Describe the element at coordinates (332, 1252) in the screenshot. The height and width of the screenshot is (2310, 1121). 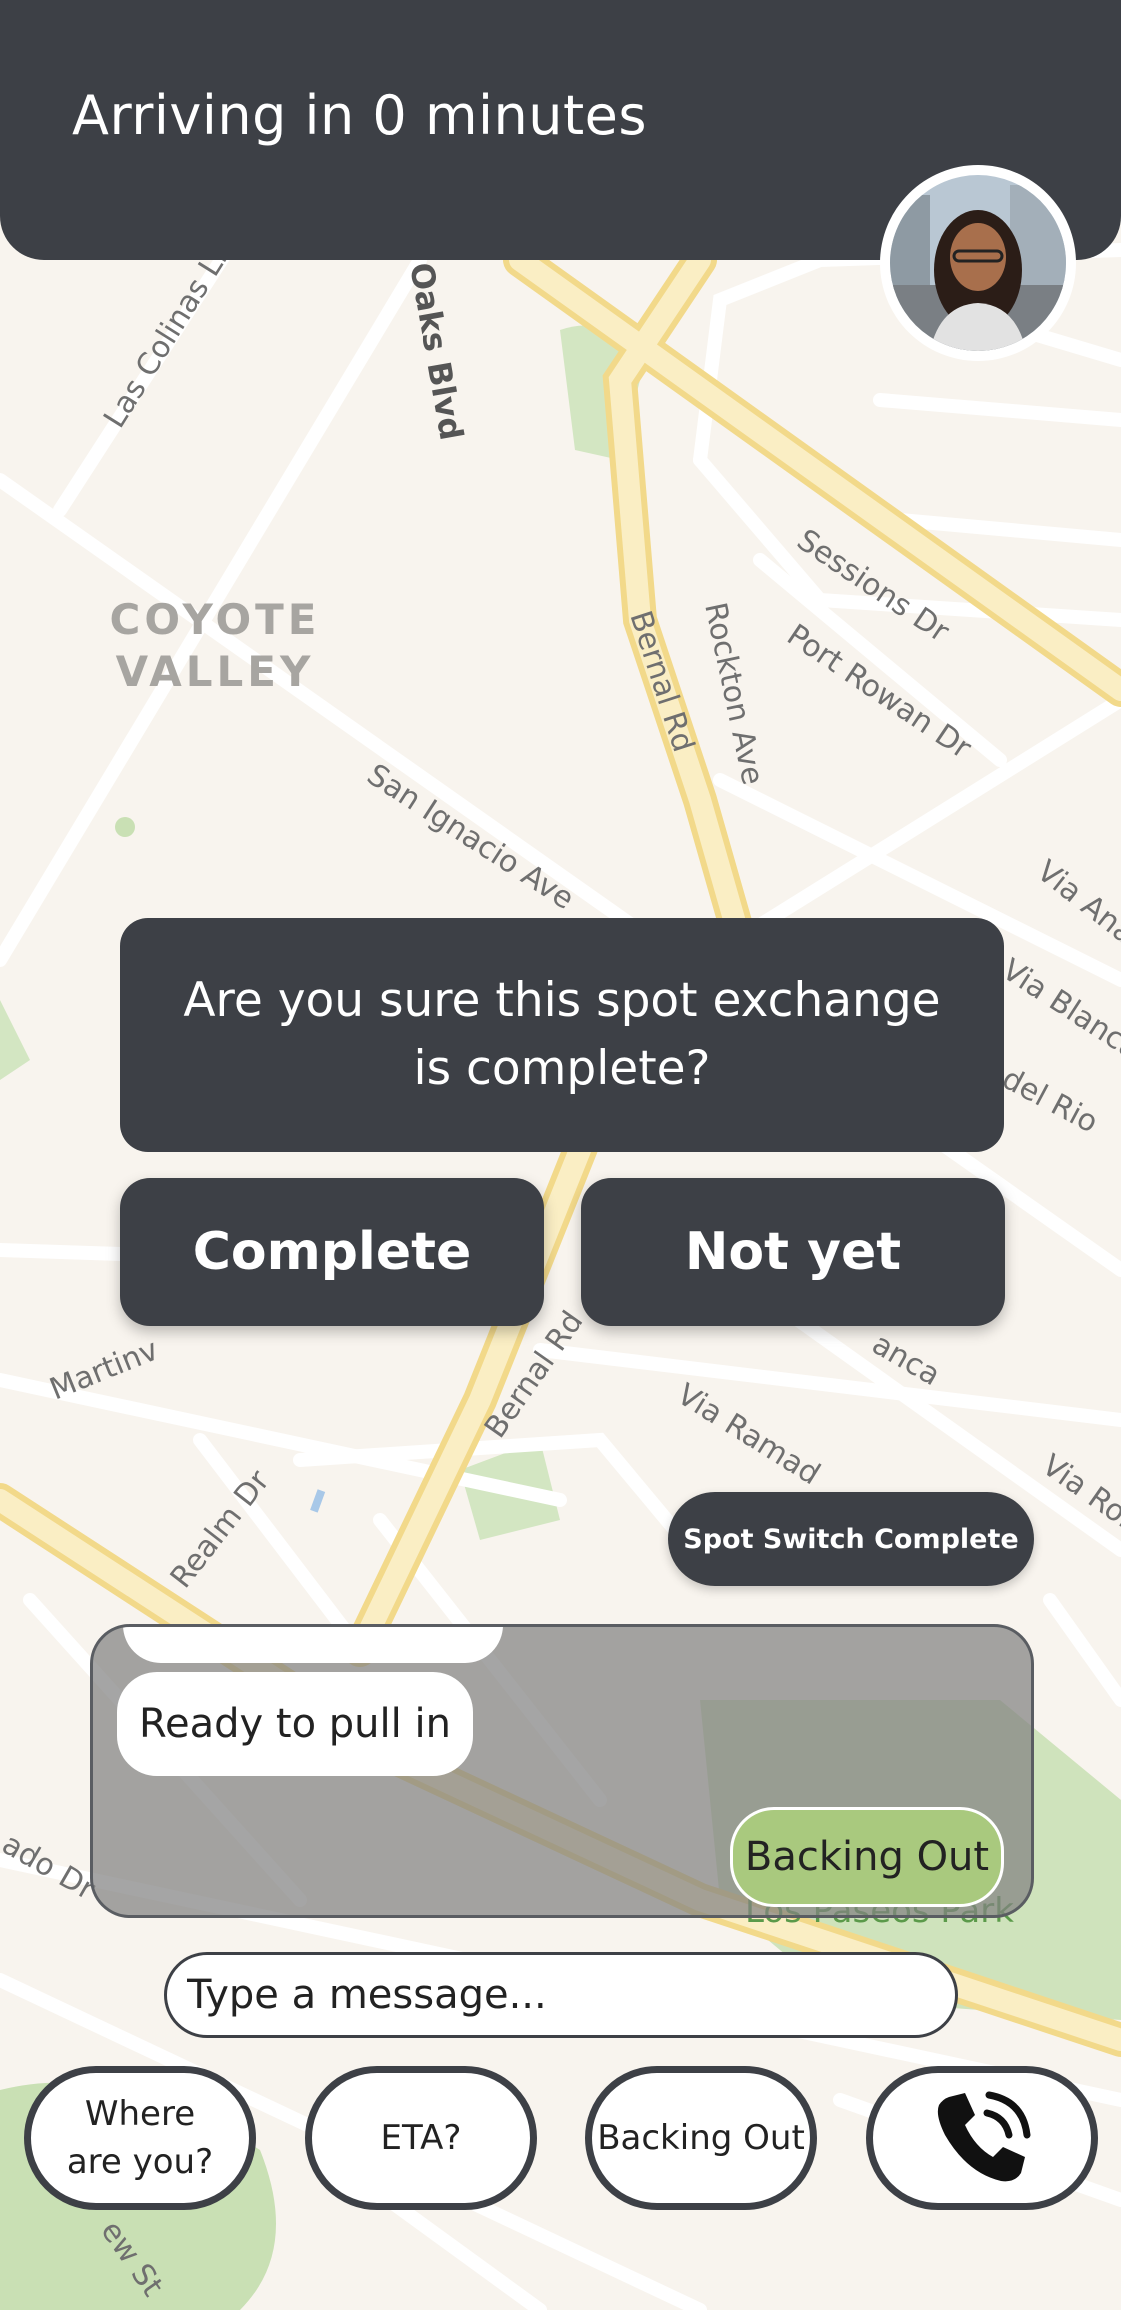
I see `complete-button: Complete` at that location.